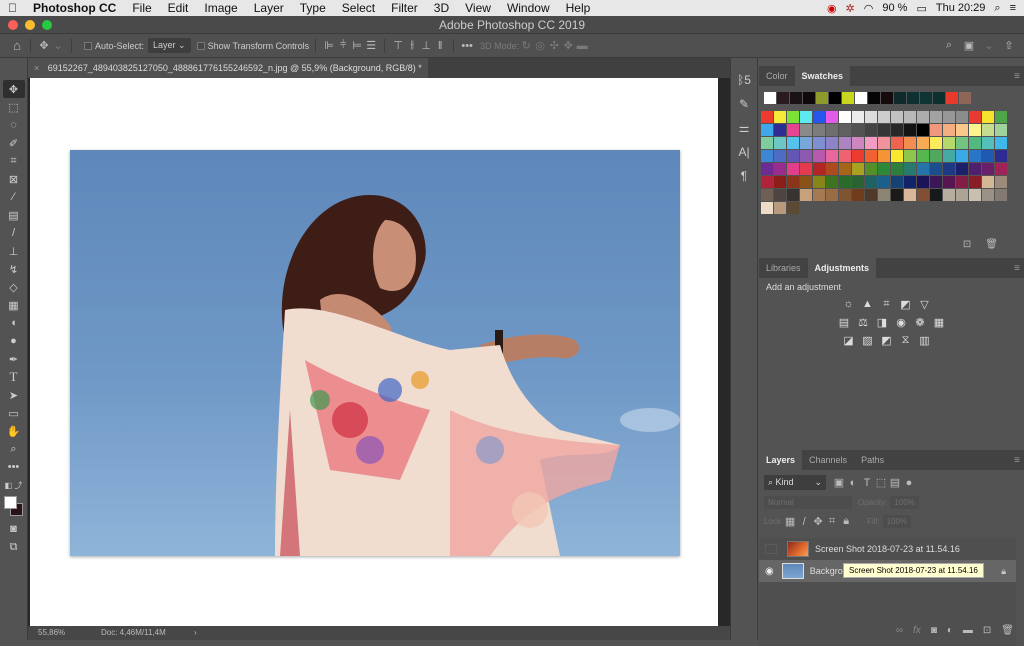 The height and width of the screenshot is (646, 1024). Describe the element at coordinates (14, 215) in the screenshot. I see `healing-brush-tool: ▤` at that location.